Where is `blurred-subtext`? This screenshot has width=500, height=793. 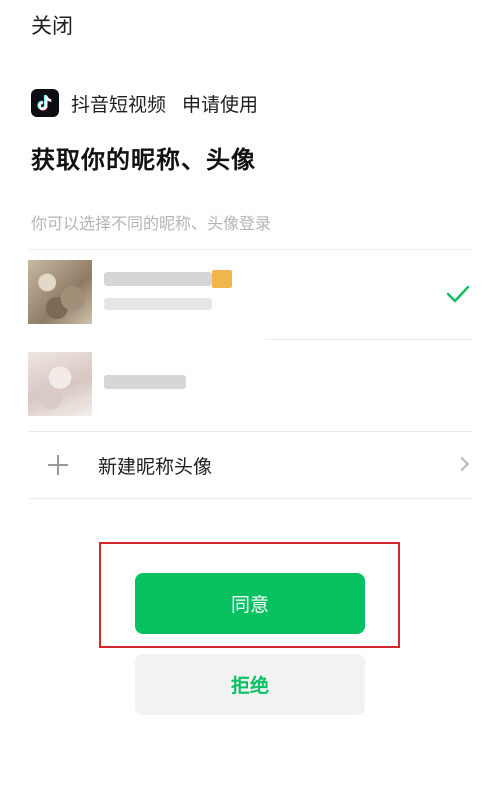
blurred-subtext is located at coordinates (158, 304).